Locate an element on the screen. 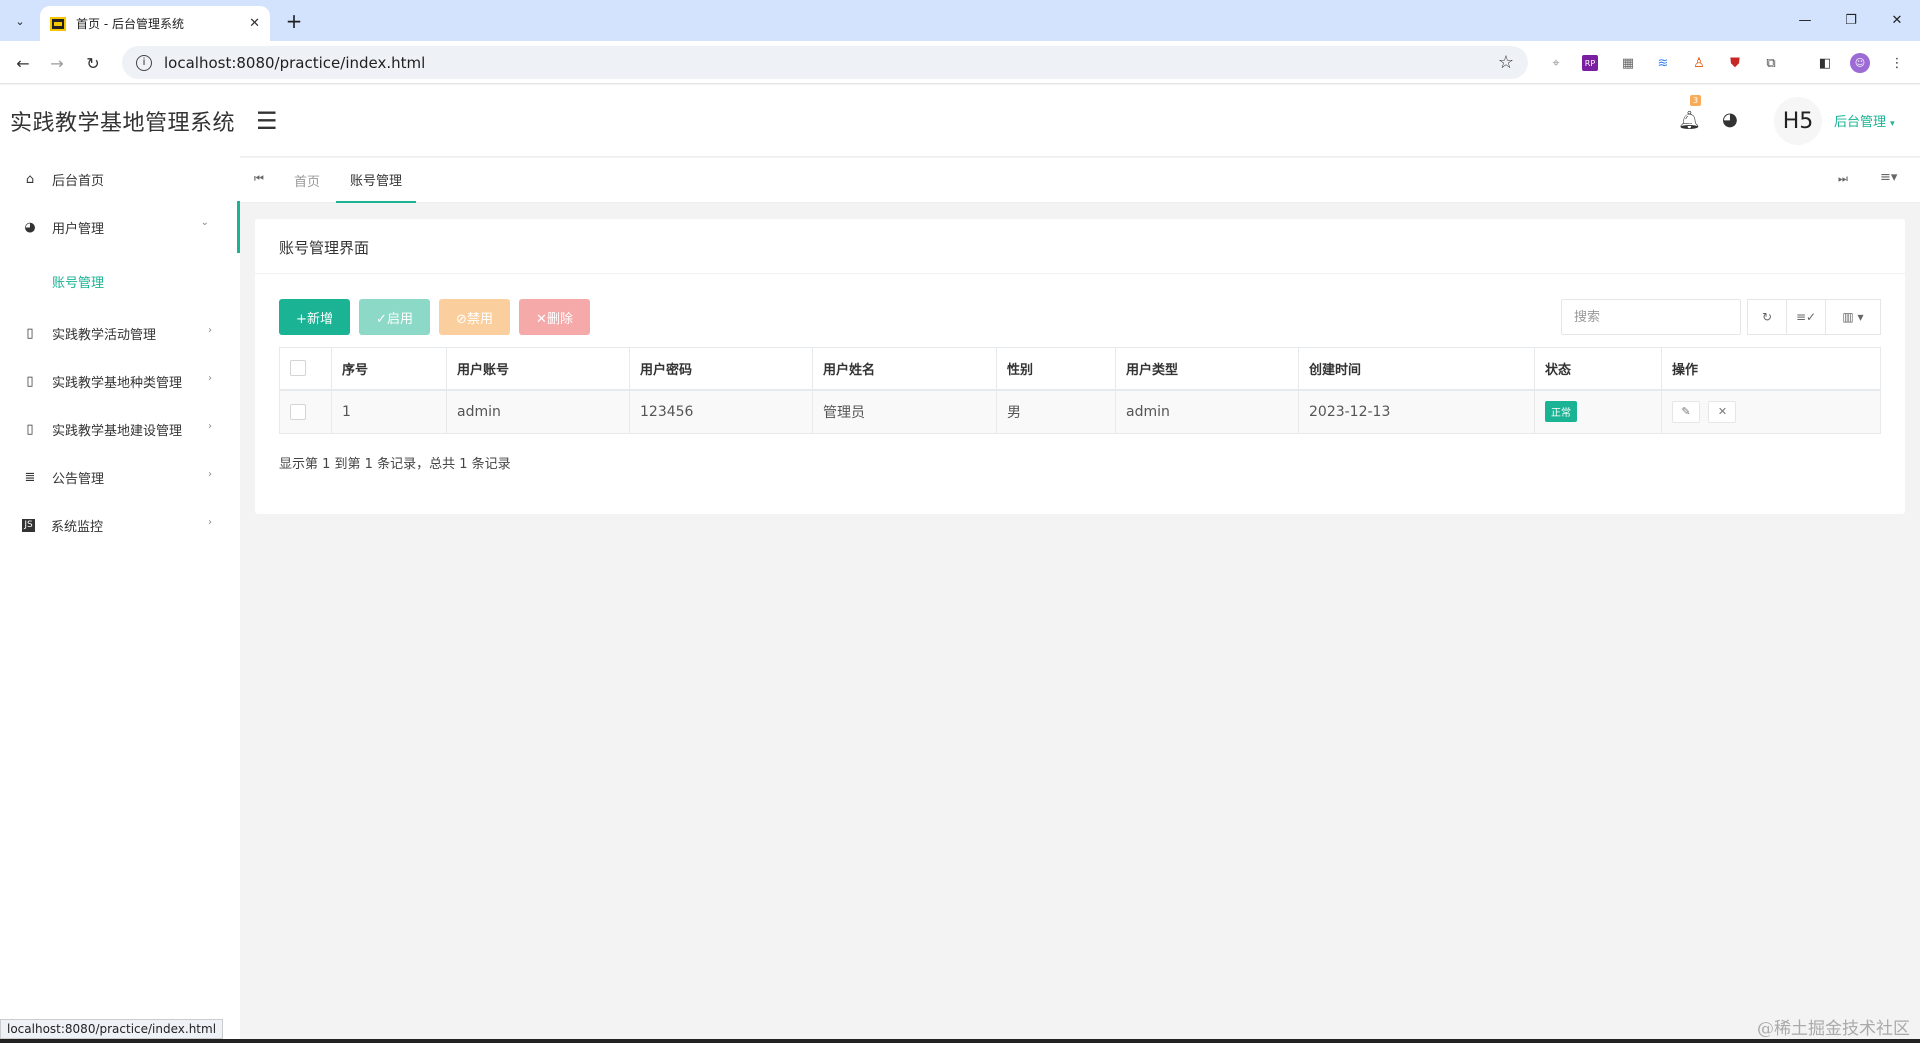  cell-index: 1 is located at coordinates (389, 411).